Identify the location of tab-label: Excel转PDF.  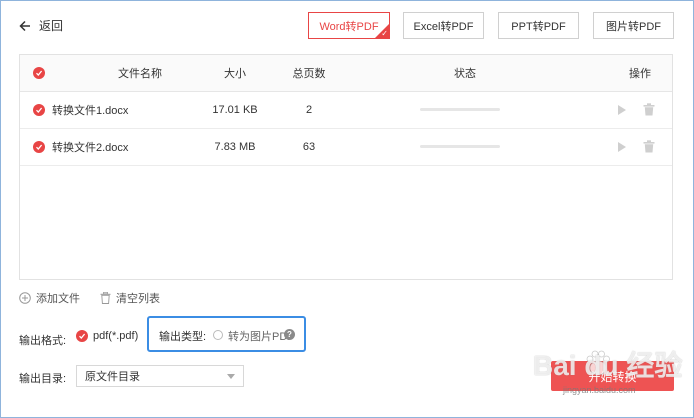
(443, 26).